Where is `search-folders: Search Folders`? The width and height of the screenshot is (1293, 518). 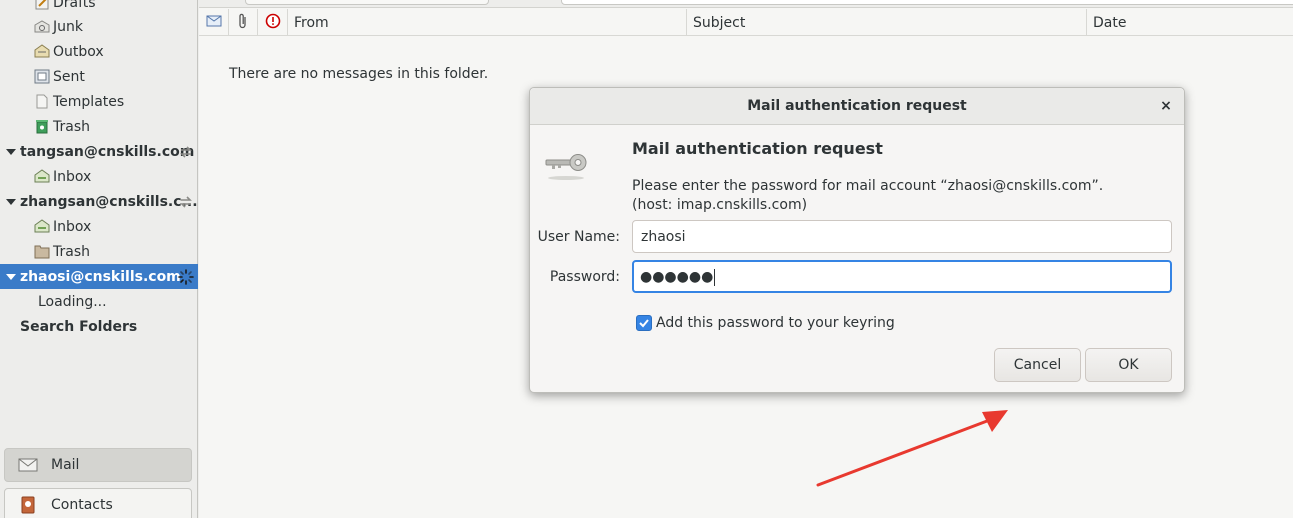
search-folders: Search Folders is located at coordinates (99, 326).